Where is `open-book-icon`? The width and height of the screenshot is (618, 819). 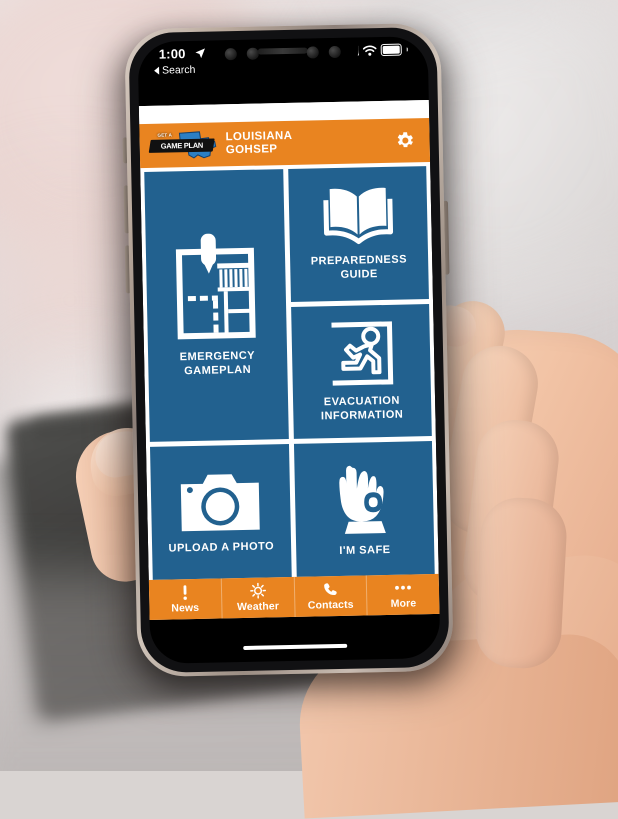 open-book-icon is located at coordinates (357, 216).